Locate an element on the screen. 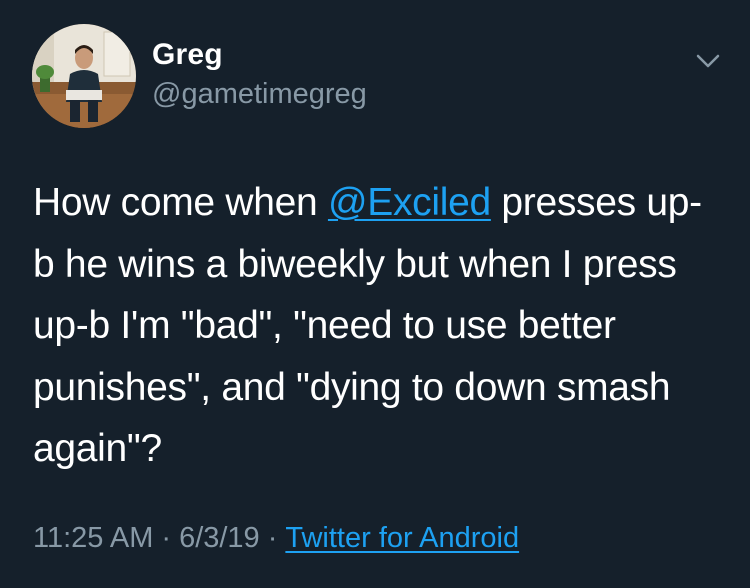 The image size is (750, 588). source-link: Twitter for Android is located at coordinates (402, 538).